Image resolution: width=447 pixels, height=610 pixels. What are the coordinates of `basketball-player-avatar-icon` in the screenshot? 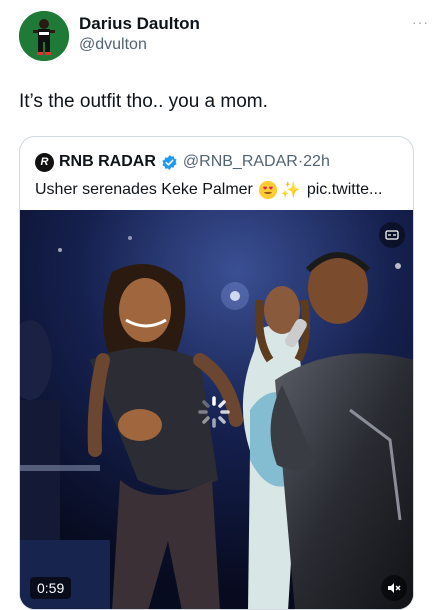 It's located at (44, 36).